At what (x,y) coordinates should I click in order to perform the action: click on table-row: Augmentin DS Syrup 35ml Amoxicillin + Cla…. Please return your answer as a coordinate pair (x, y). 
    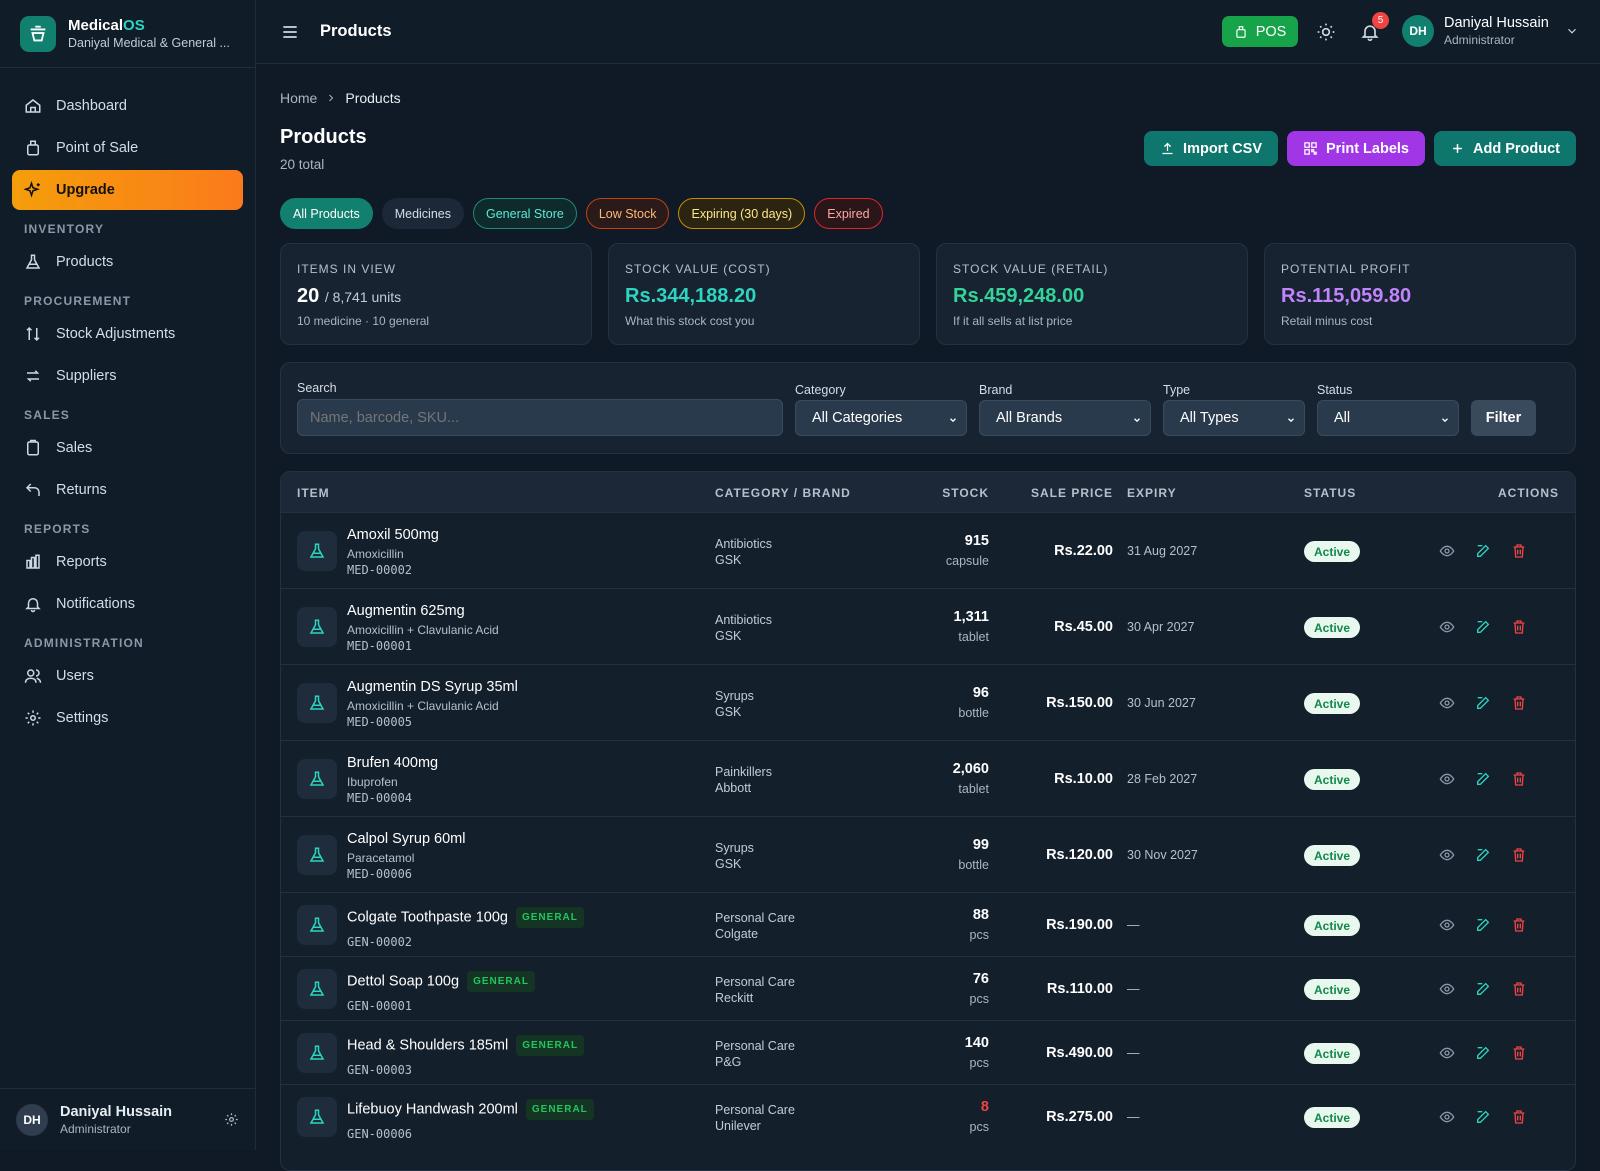
    Looking at the image, I should click on (928, 702).